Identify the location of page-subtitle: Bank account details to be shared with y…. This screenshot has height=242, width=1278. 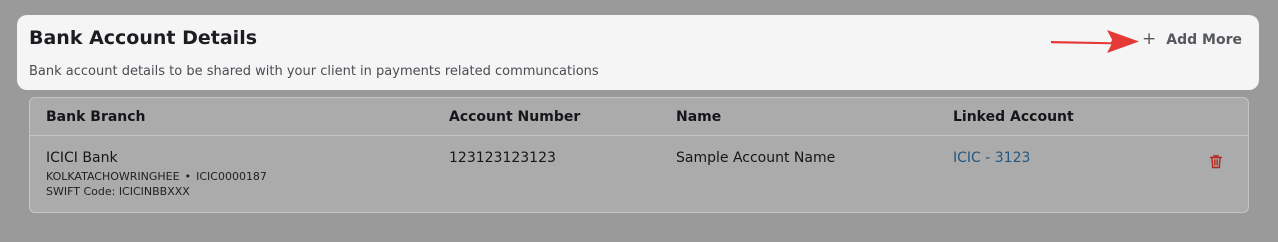
(314, 71).